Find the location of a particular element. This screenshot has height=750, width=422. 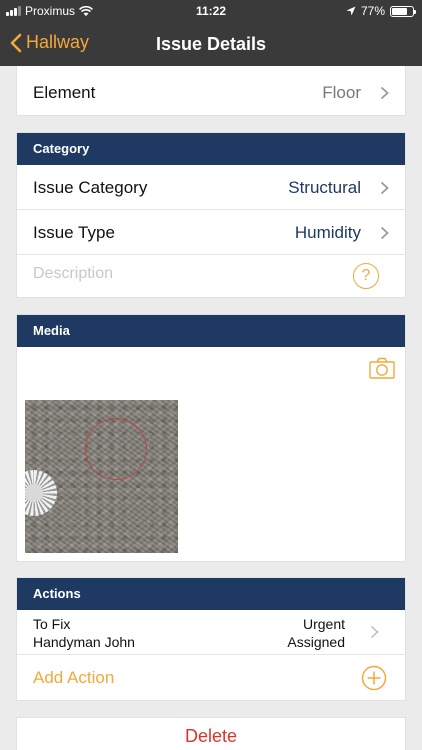

action-status: Assigned is located at coordinates (316, 642).